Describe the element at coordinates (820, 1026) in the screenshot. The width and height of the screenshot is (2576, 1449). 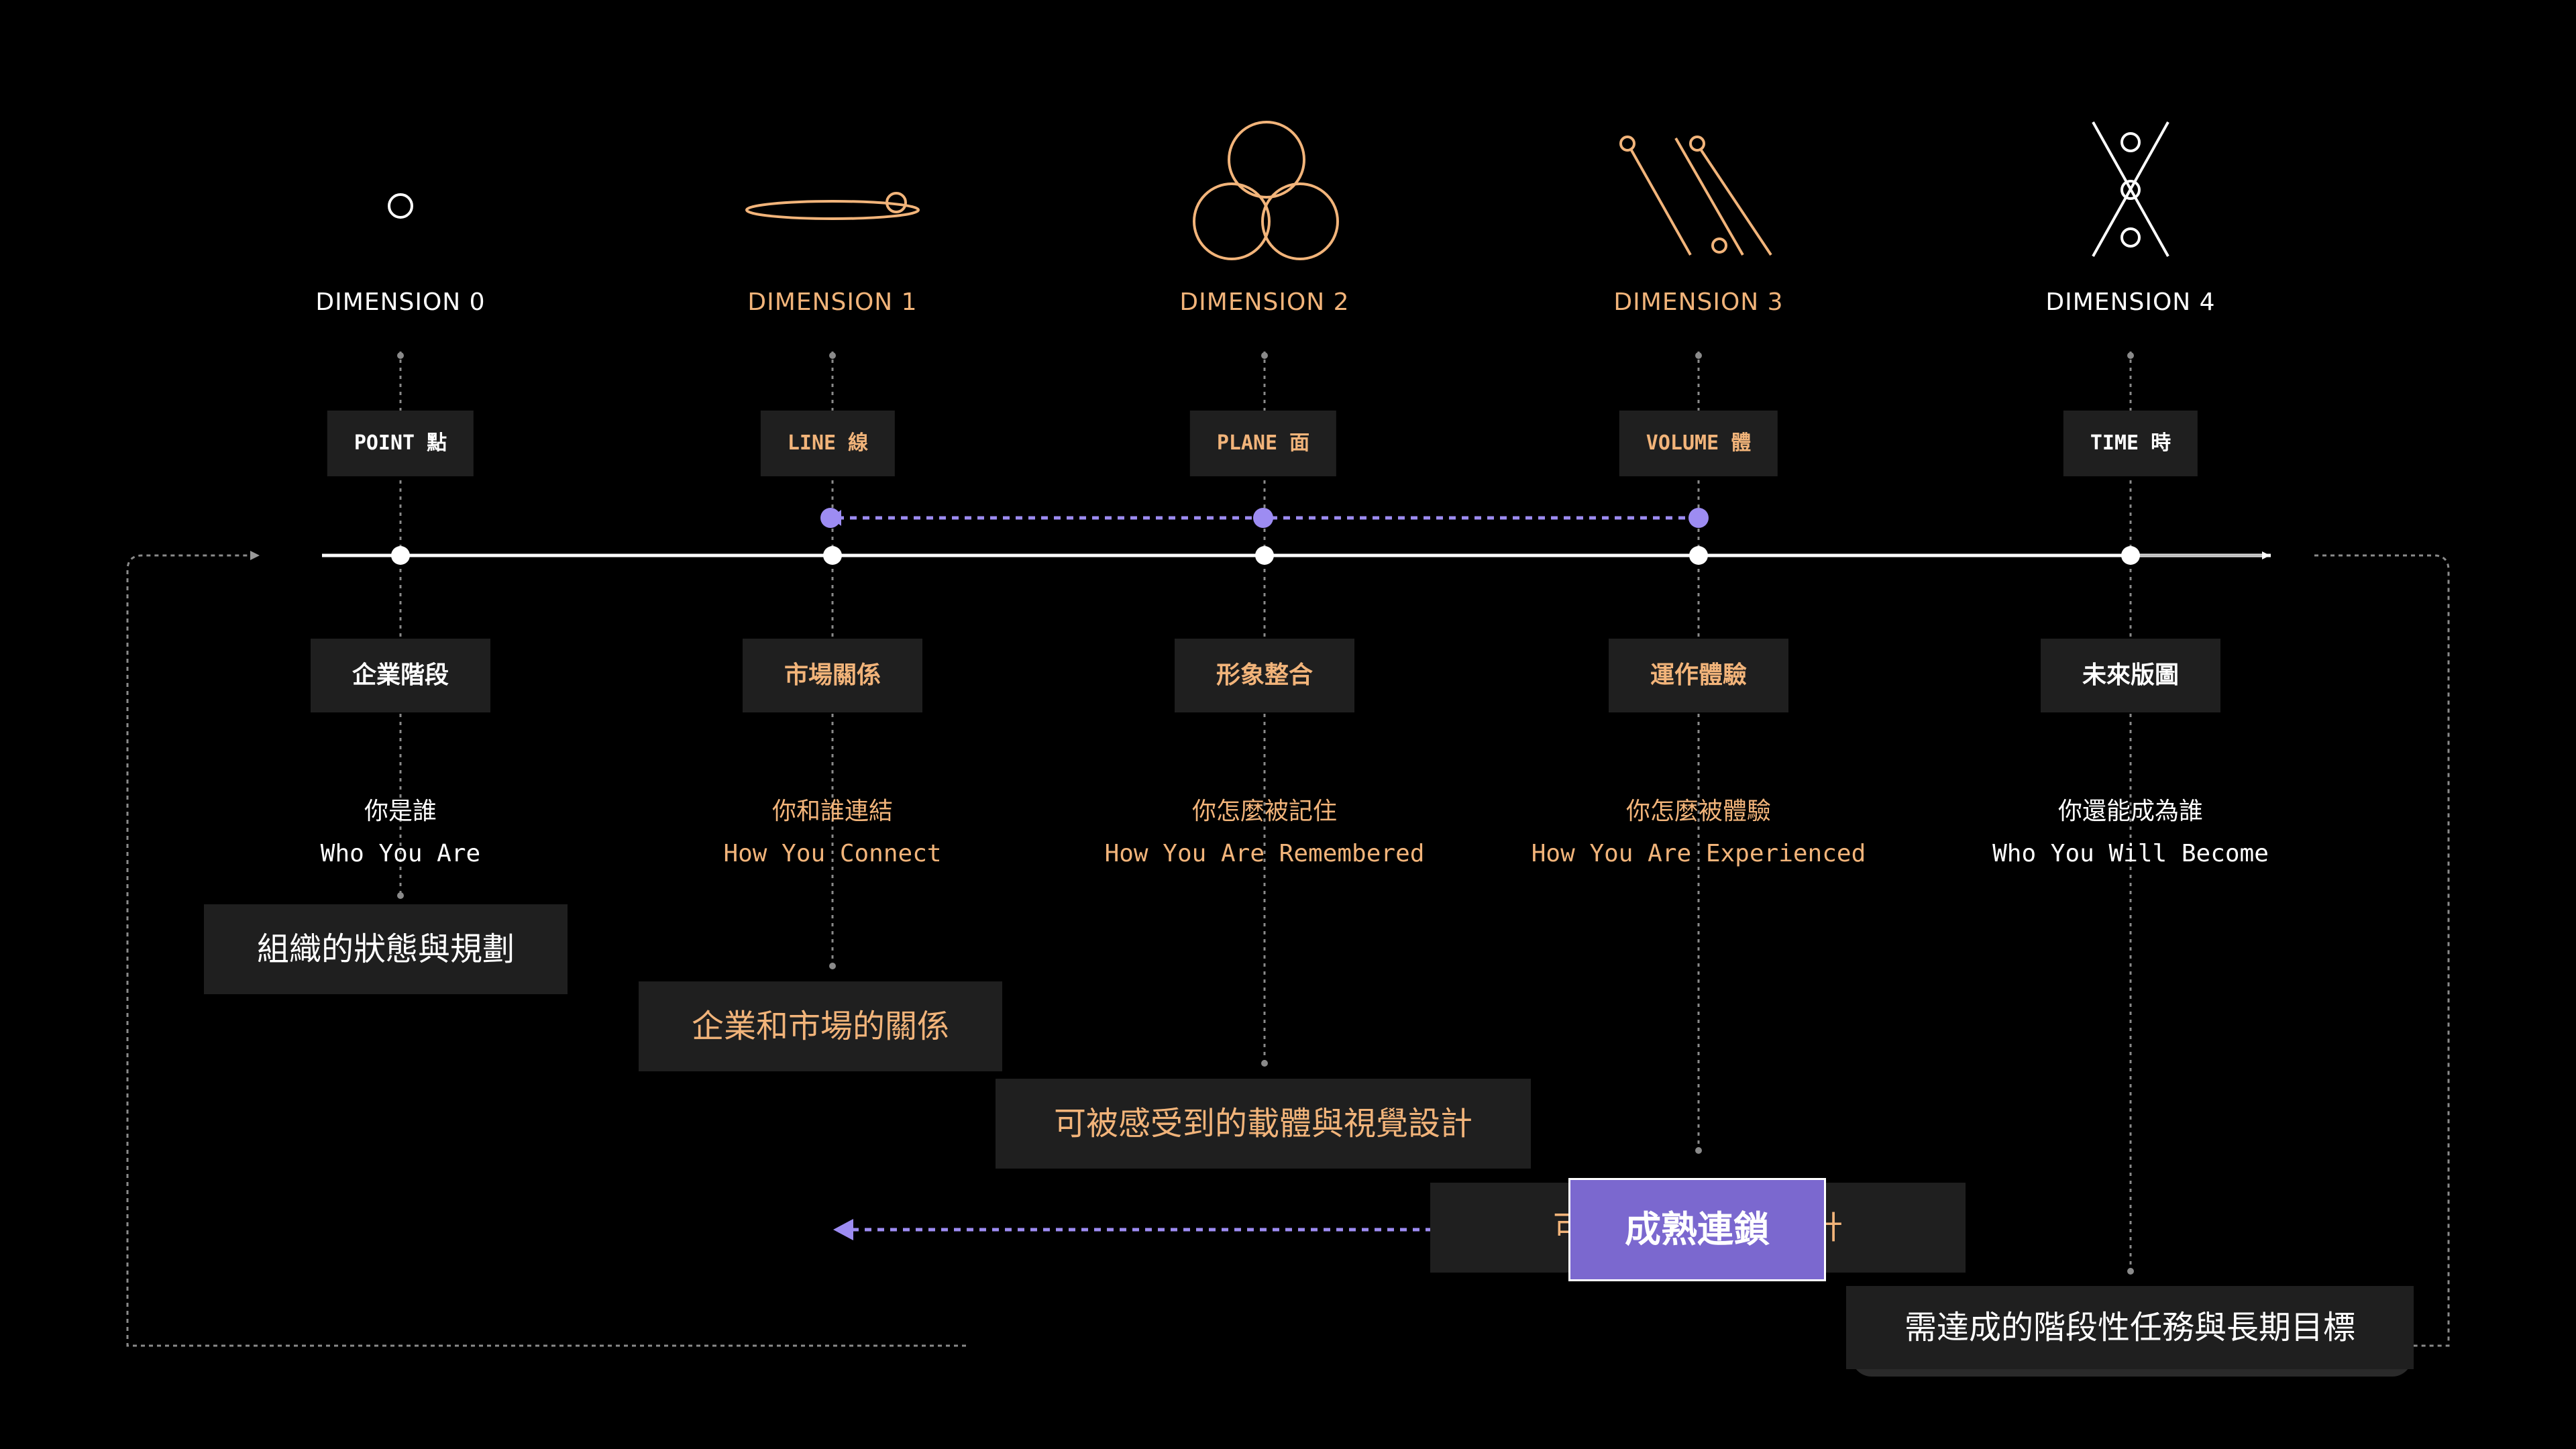
I see `description-box-1: 企業和市場的關係` at that location.